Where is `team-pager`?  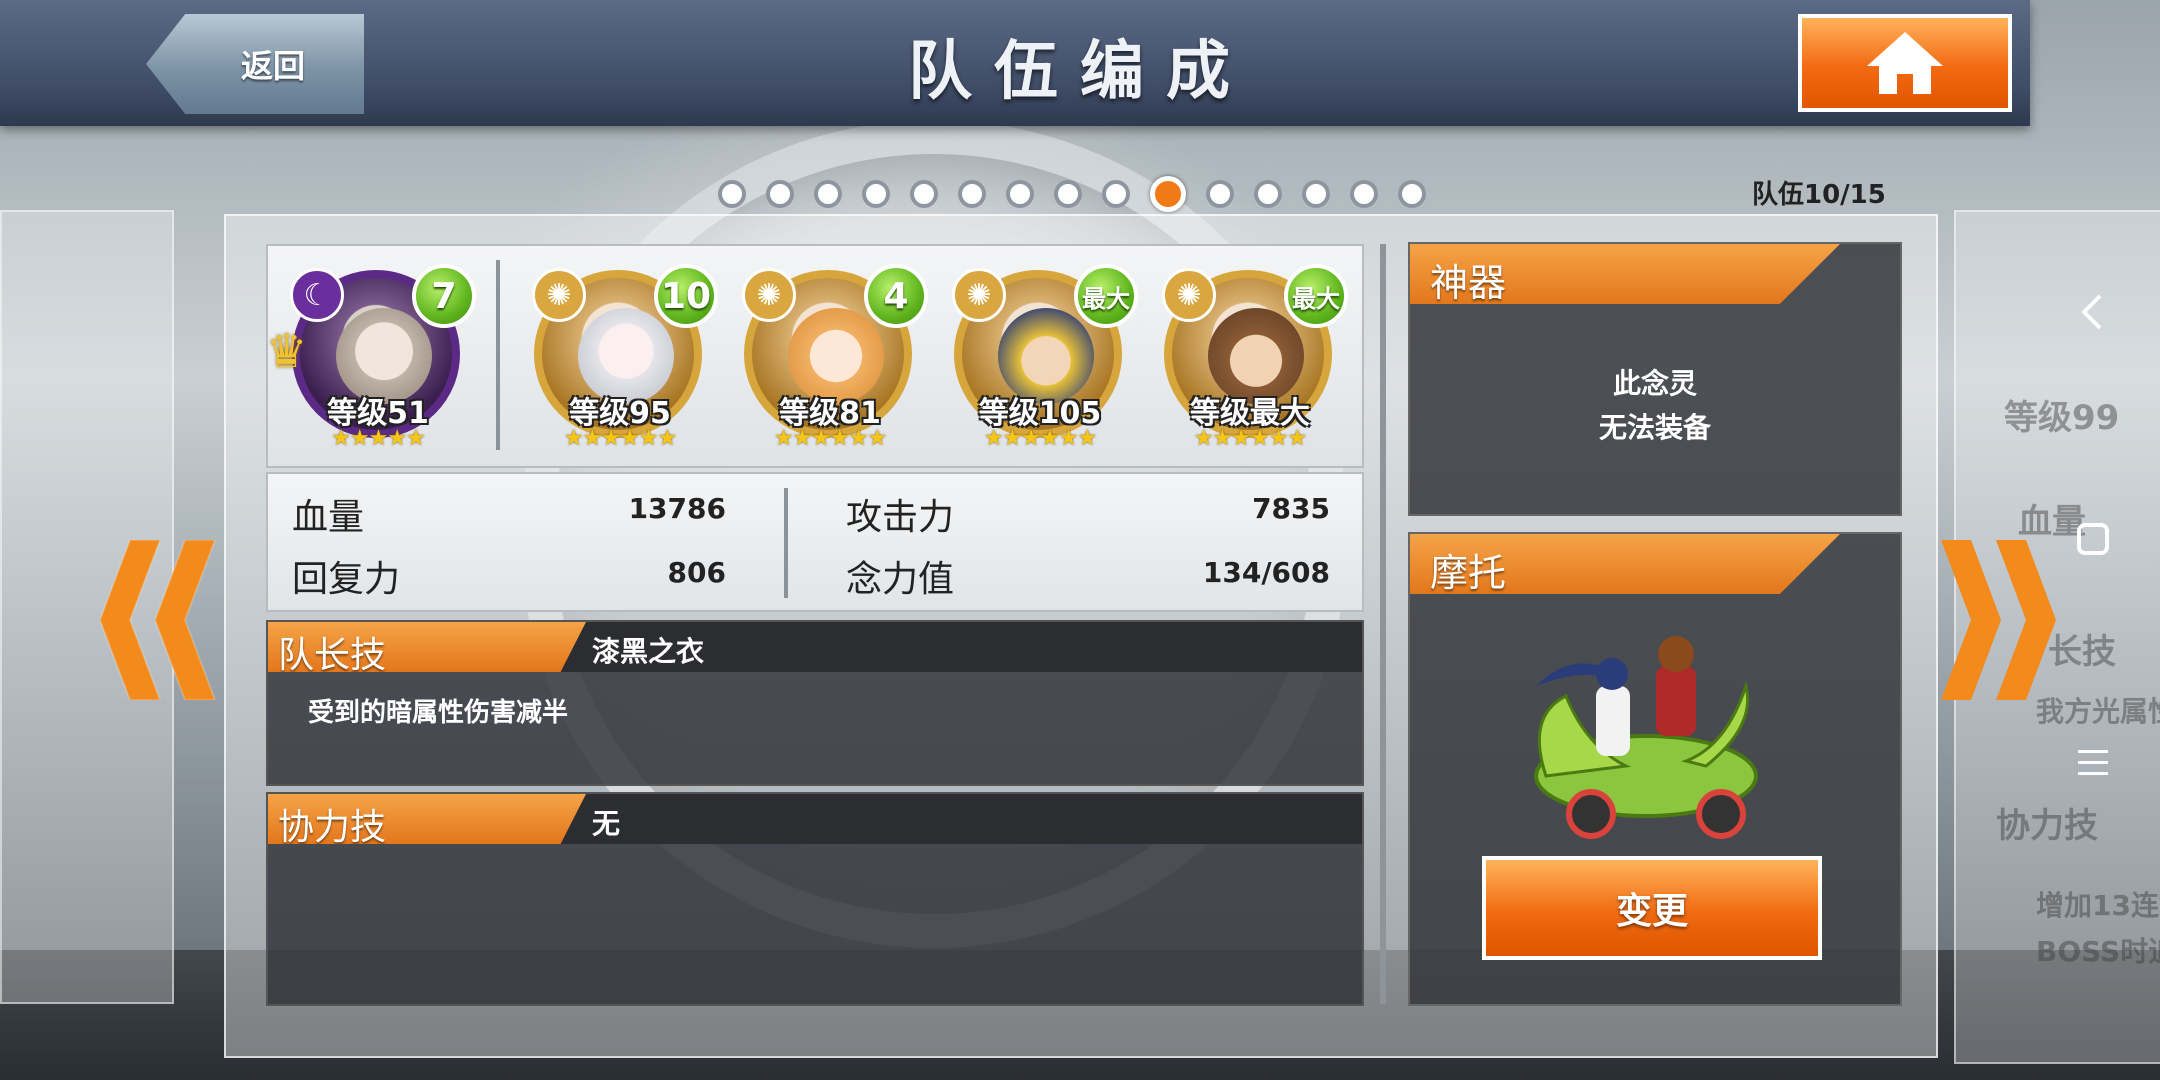 team-pager is located at coordinates (1072, 194).